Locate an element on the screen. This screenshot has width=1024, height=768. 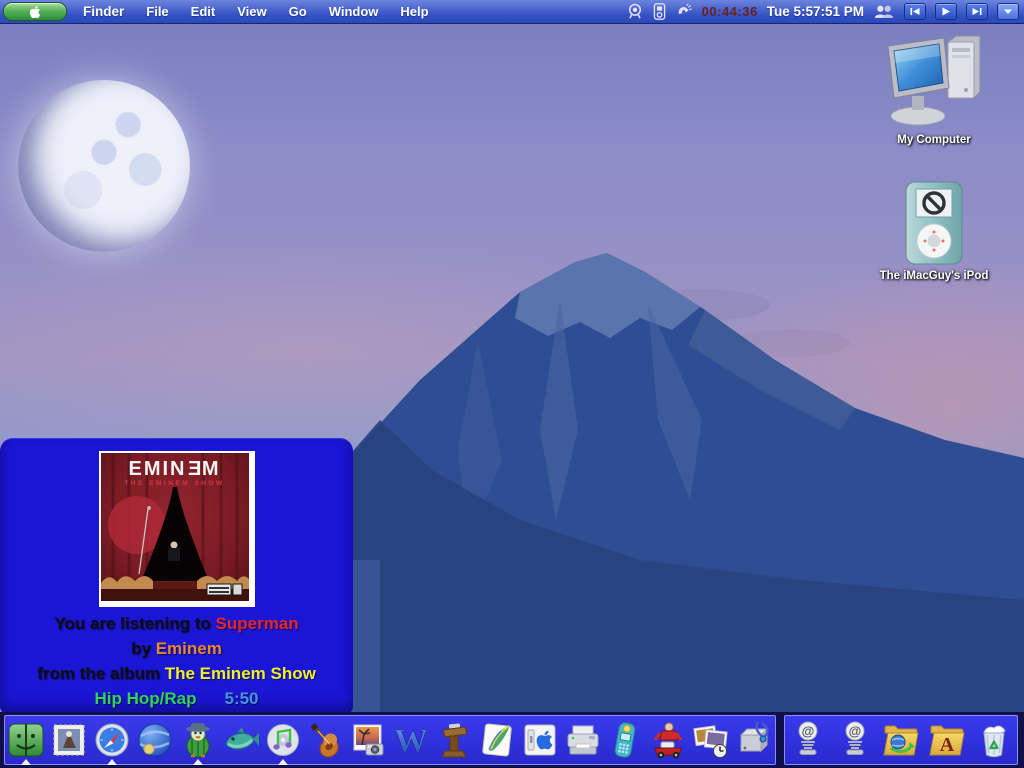
dock-item-safari is located at coordinates (112, 740).